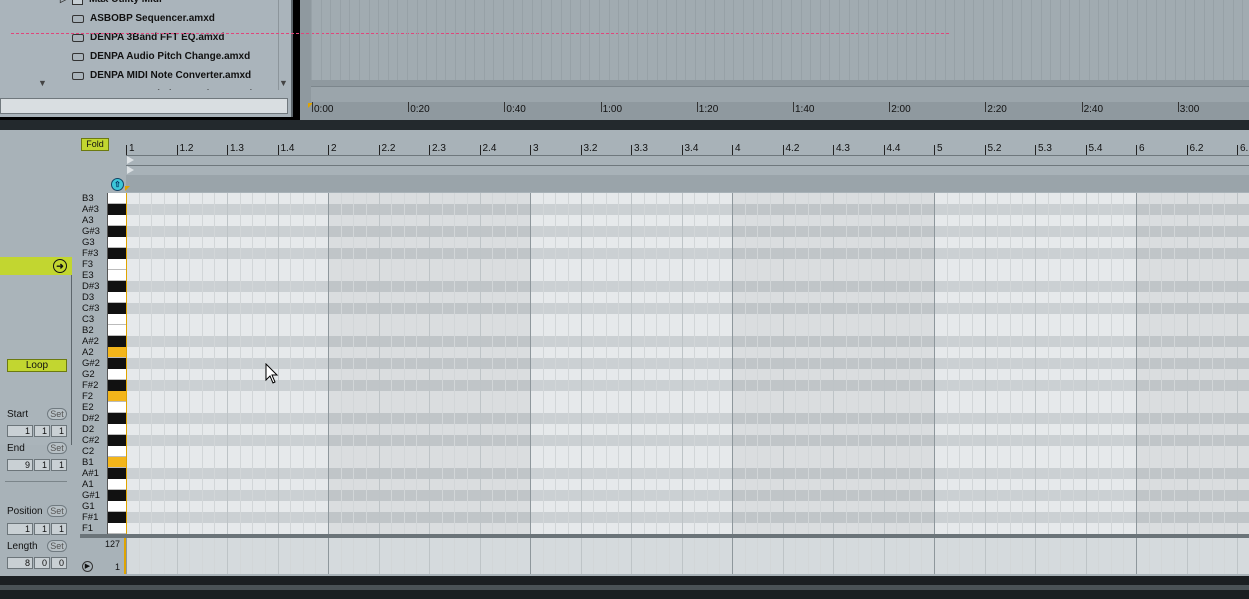 Image resolution: width=1249 pixels, height=599 pixels. What do you see at coordinates (143, 18) in the screenshot?
I see `browser-item: ASBOBP Sequencer.amxd` at bounding box center [143, 18].